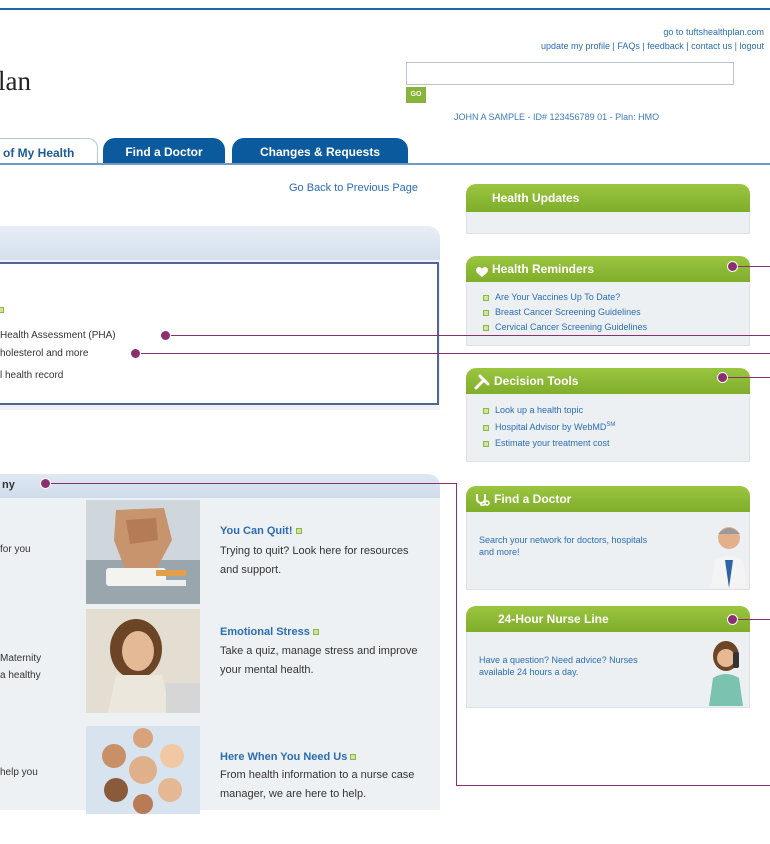 This screenshot has width=770, height=844. I want to click on list-item: l health record, so click(31, 375).